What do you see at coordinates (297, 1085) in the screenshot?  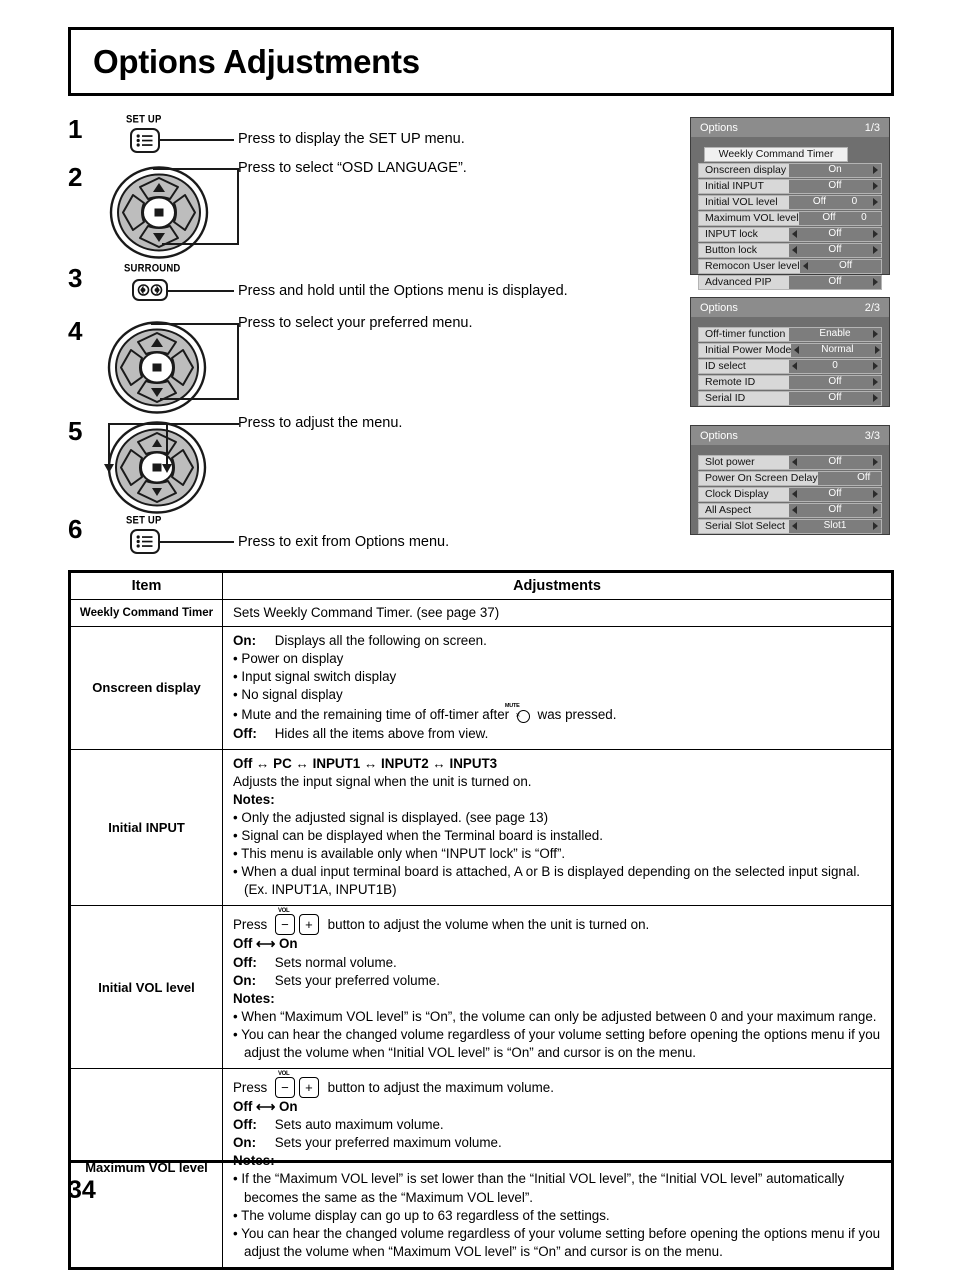 I see `volume-buttons-icon: VOL − +` at bounding box center [297, 1085].